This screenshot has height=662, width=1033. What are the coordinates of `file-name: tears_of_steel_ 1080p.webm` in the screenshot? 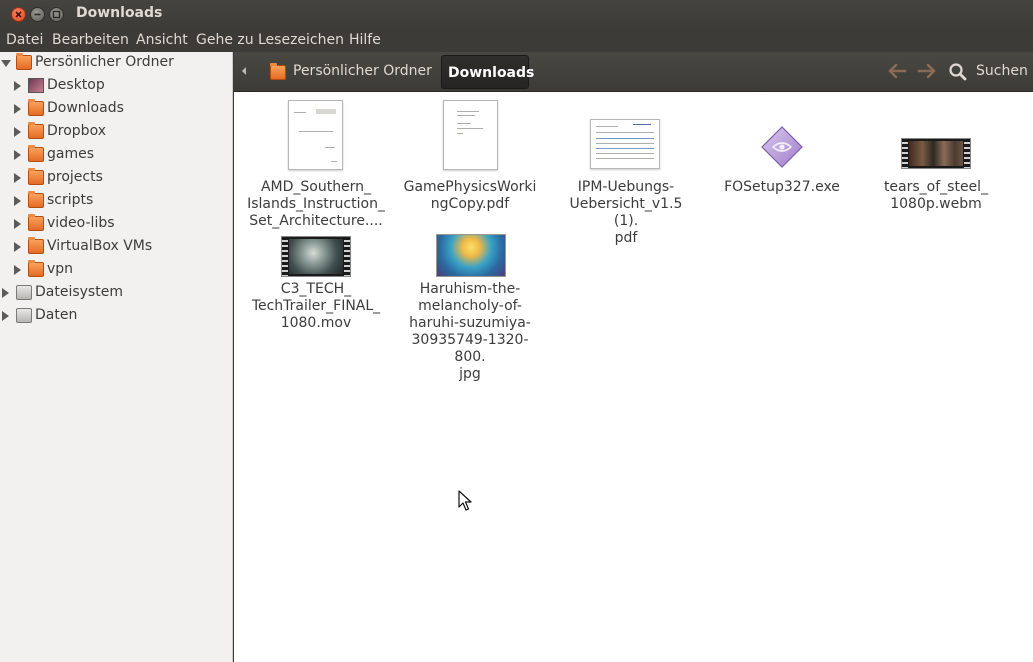 It's located at (936, 195).